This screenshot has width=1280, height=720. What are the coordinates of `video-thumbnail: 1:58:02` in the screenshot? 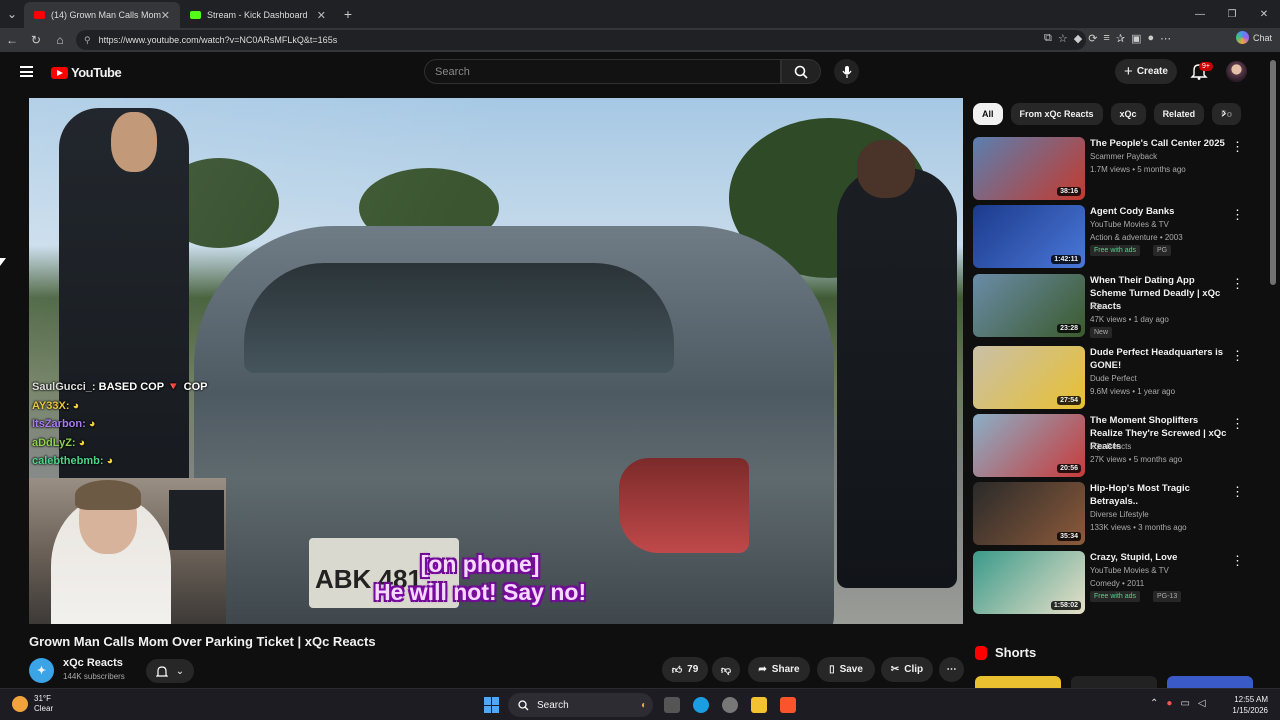 It's located at (1029, 582).